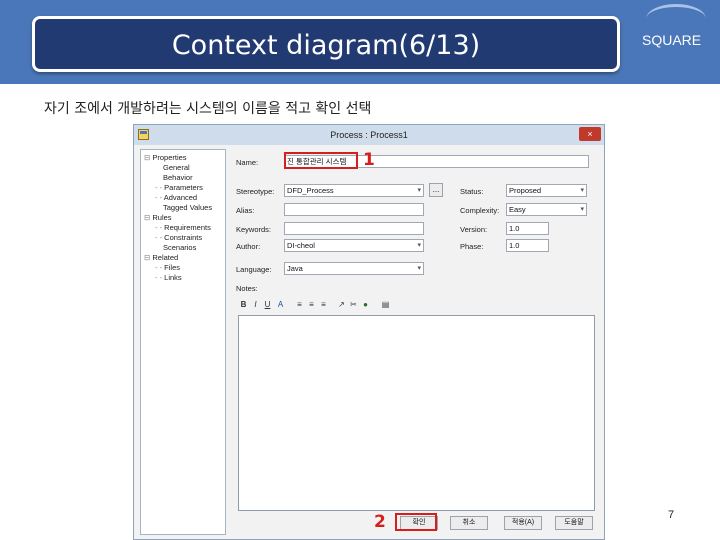 This screenshot has height=540, width=720. I want to click on cut-icon: ✂, so click(353, 305).